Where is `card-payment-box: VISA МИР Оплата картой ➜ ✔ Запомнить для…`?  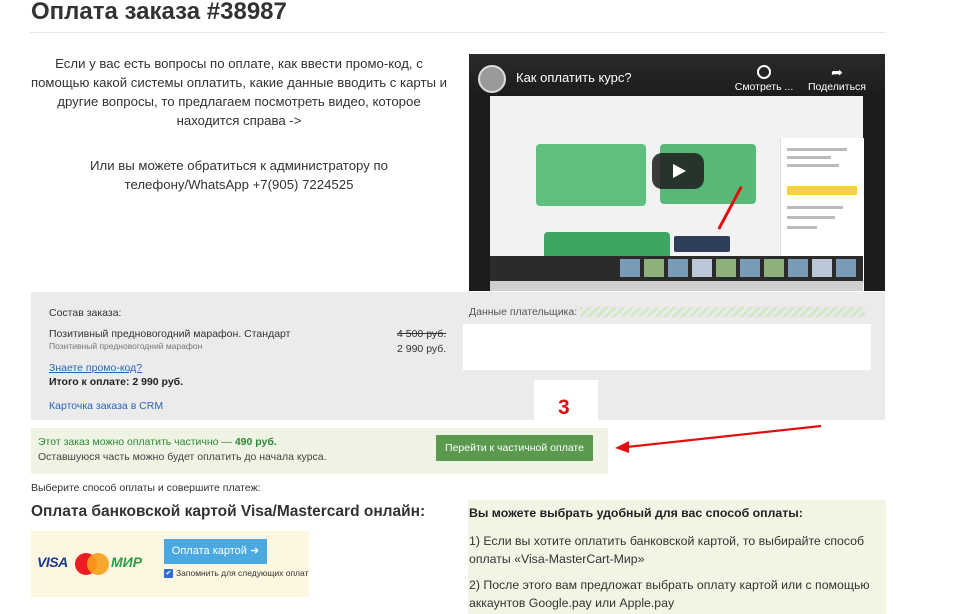
card-payment-box: VISA МИР Оплата картой ➜ ✔ Запомнить для… is located at coordinates (170, 564).